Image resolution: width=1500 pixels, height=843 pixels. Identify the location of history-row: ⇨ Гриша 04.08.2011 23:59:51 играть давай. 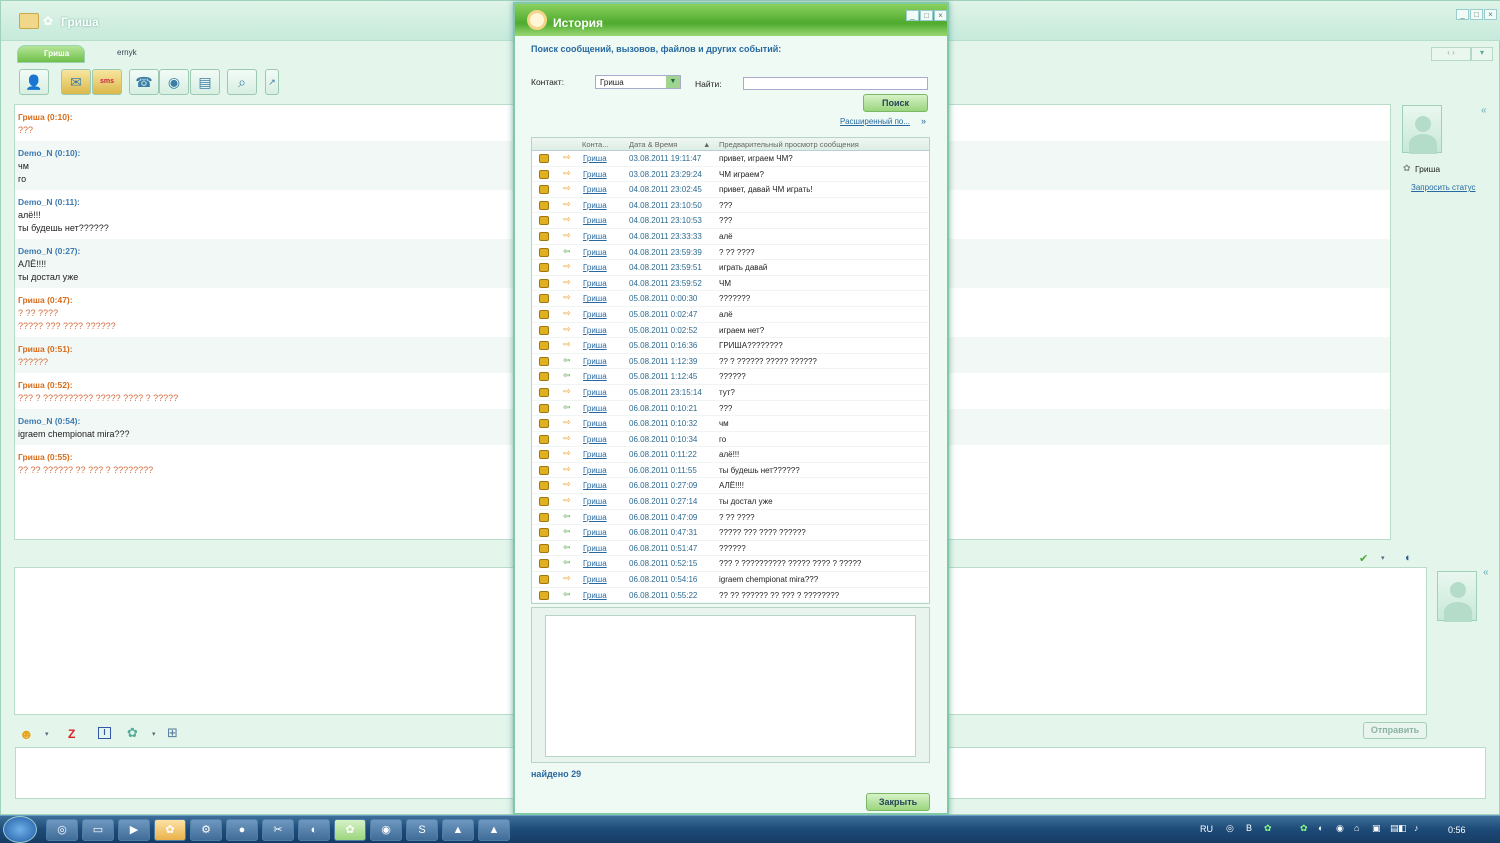
(730, 268).